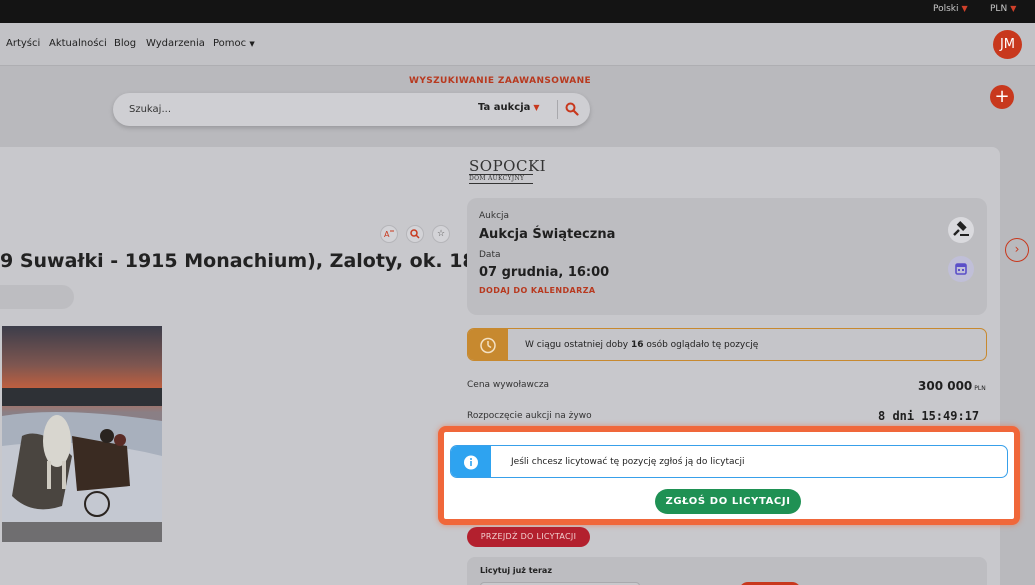  Describe the element at coordinates (537, 290) in the screenshot. I see `add-to-calendar-link: DODAJ DO KALENDARZA` at that location.